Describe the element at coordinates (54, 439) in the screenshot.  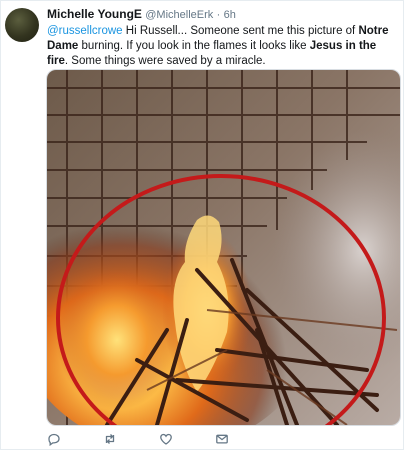
I see `reply-icon` at that location.